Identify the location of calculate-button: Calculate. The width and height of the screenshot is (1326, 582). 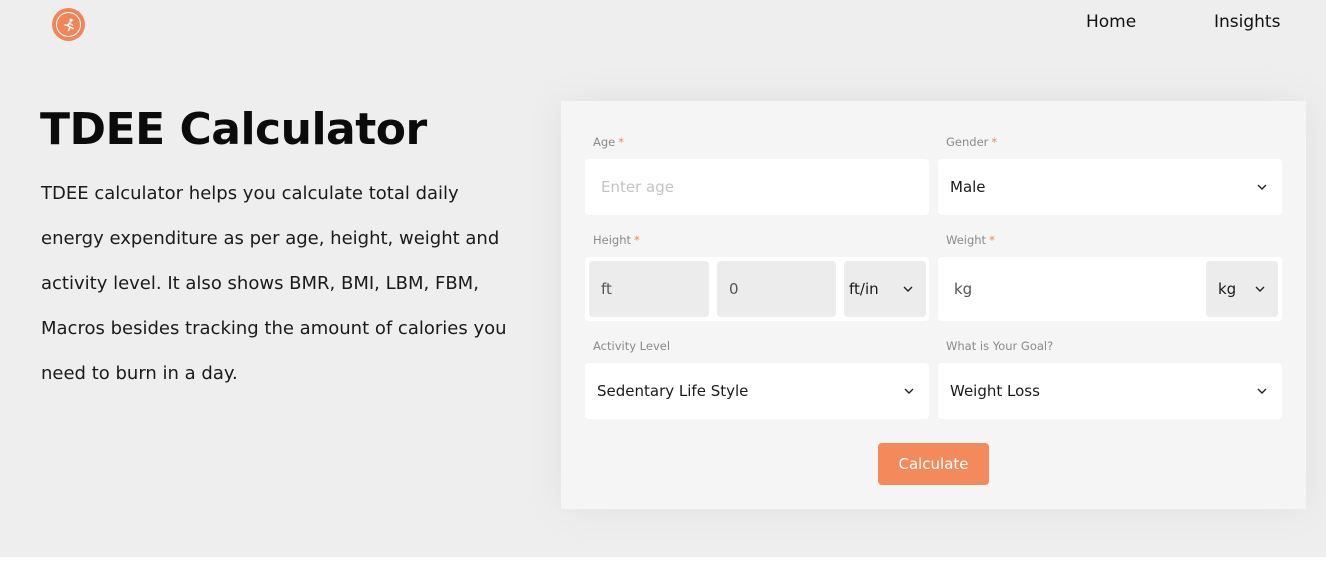
(933, 464).